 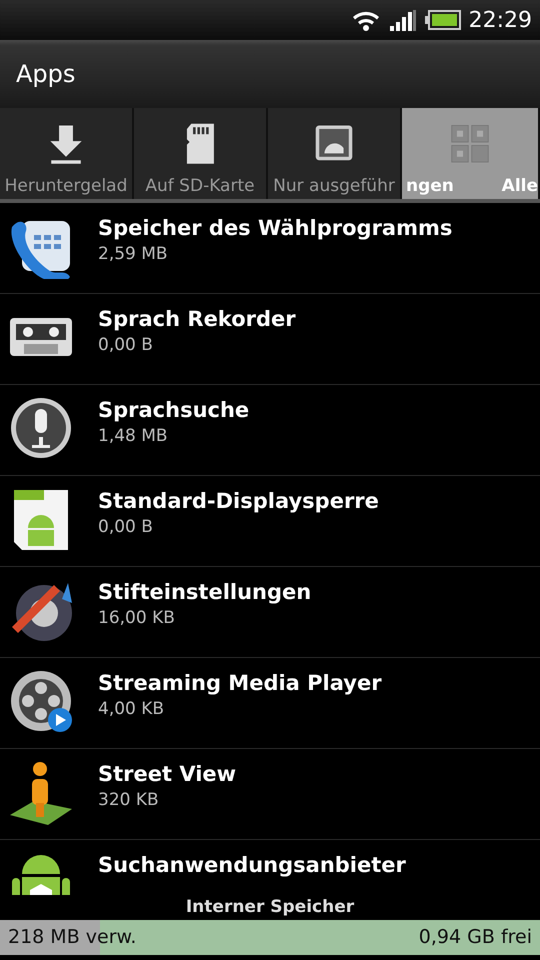 I want to click on tab-label: Nur ausgeführ, so click(x=334, y=186).